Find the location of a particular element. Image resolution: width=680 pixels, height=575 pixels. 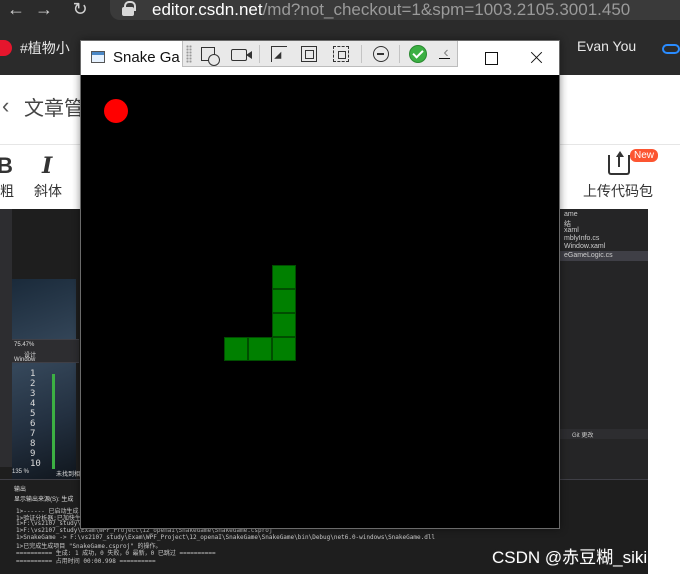

minimize-button is located at coordinates (444, 58).